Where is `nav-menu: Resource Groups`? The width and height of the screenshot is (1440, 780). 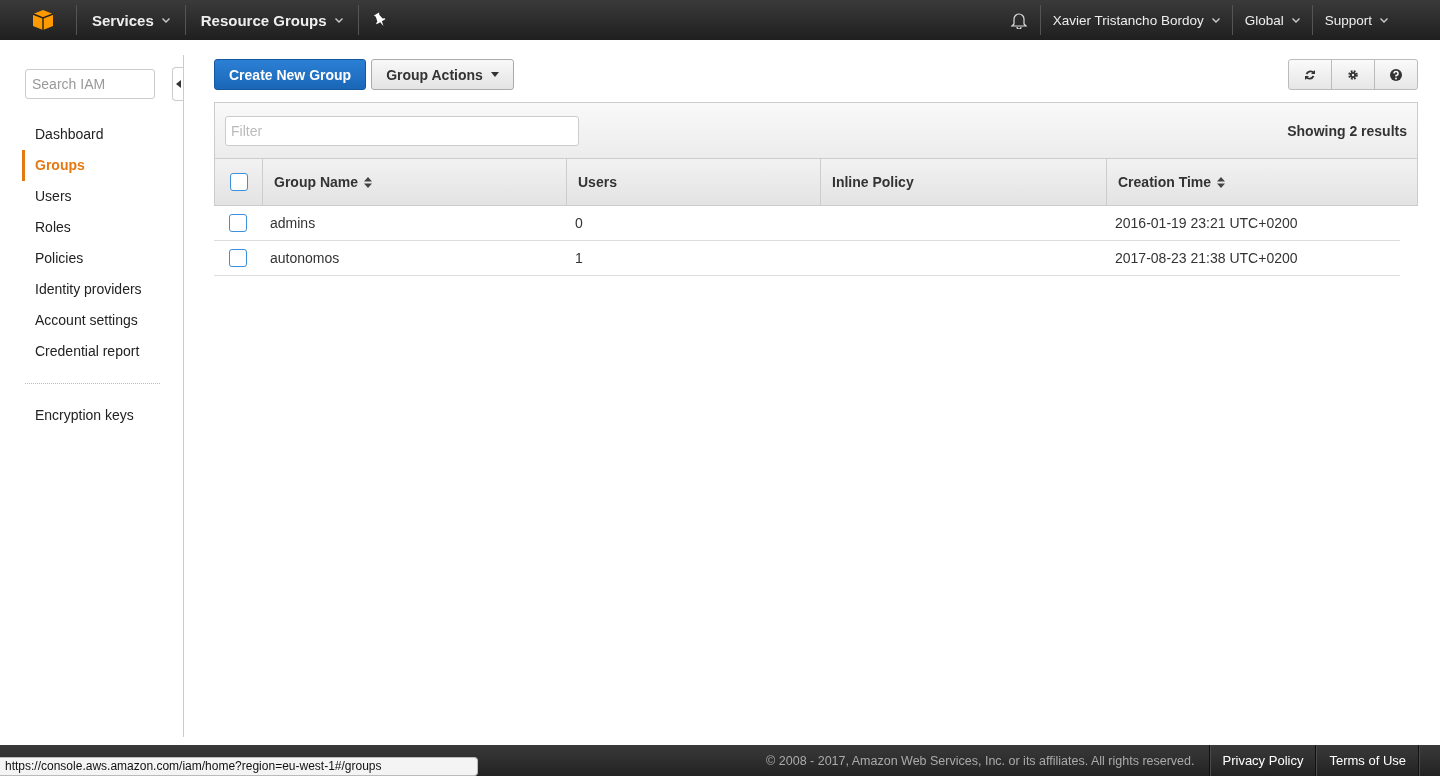
nav-menu: Resource Groups is located at coordinates (271, 20).